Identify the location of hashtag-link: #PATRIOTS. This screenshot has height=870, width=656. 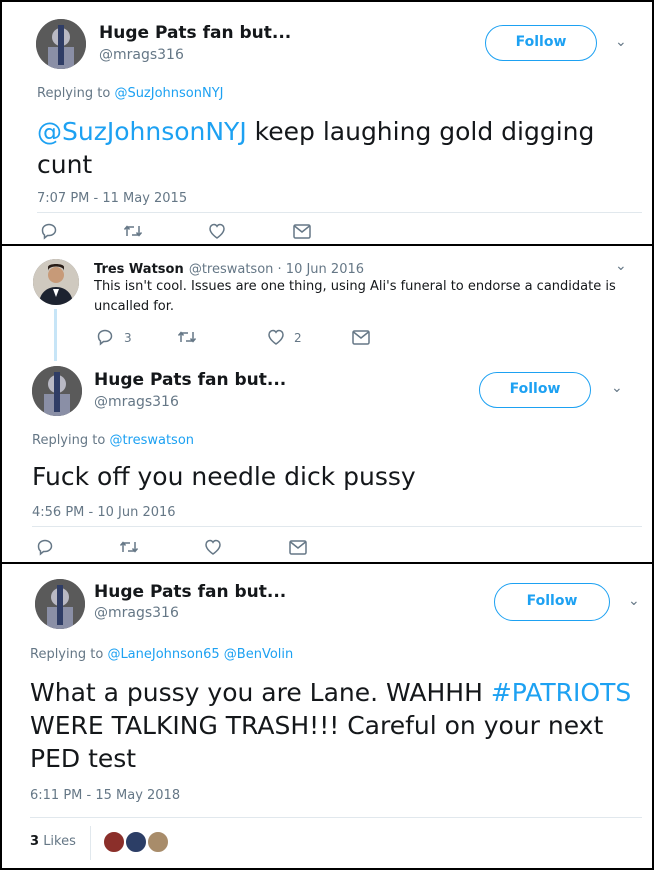
(561, 692).